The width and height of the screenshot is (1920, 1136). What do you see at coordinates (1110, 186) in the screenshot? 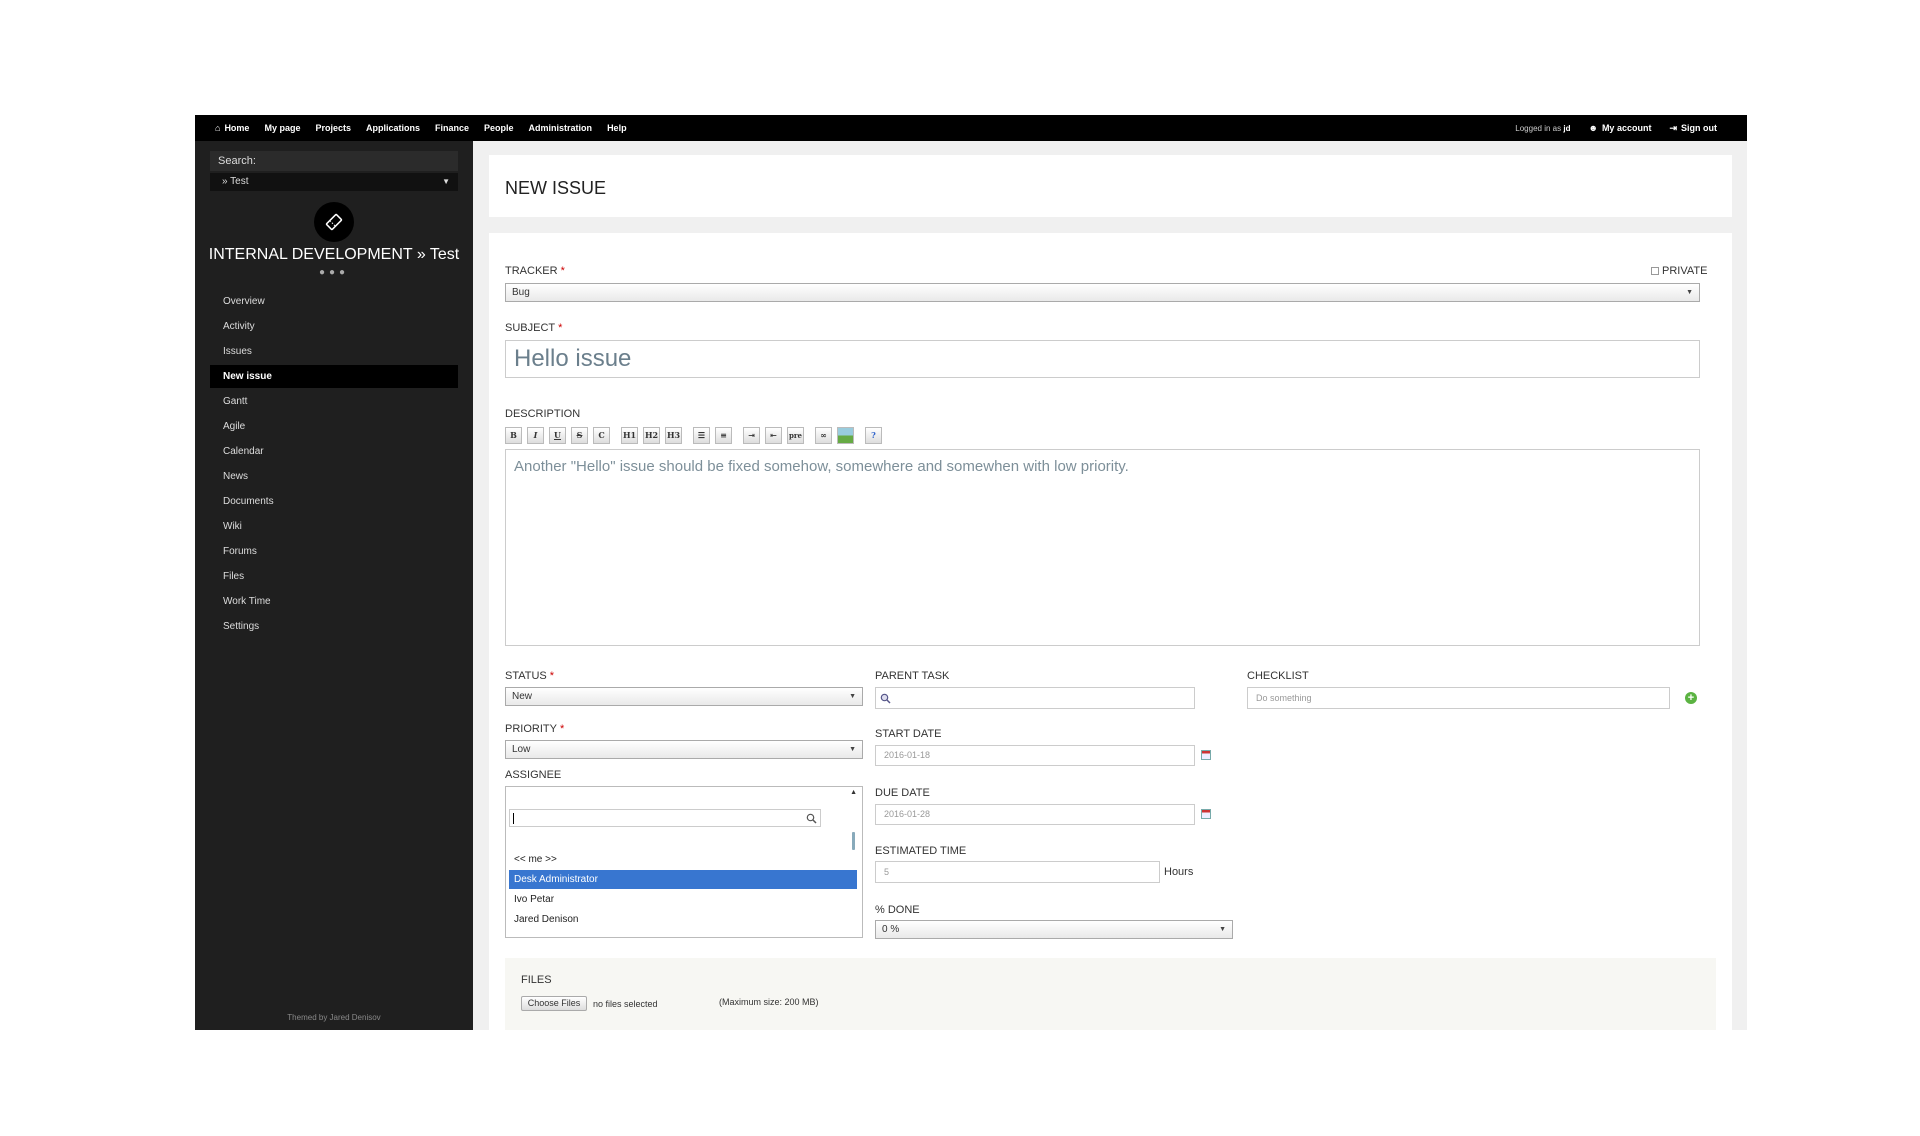
I see `title-panel: NEW ISSUE` at bounding box center [1110, 186].